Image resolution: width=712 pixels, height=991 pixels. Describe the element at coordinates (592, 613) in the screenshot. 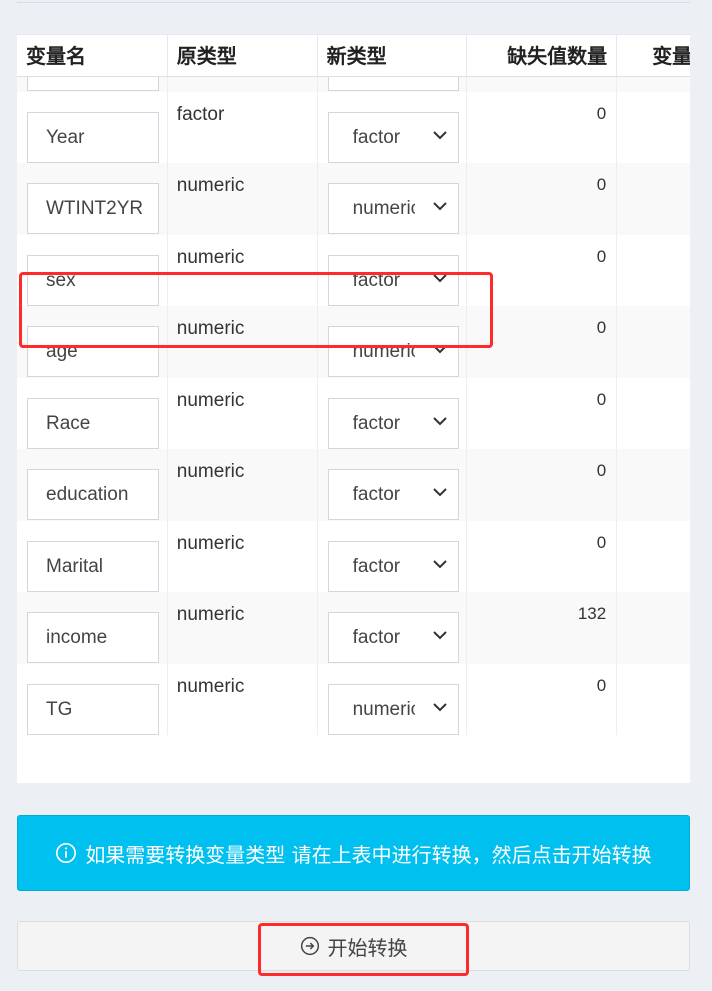

I see `missing-count-text: 132` at that location.